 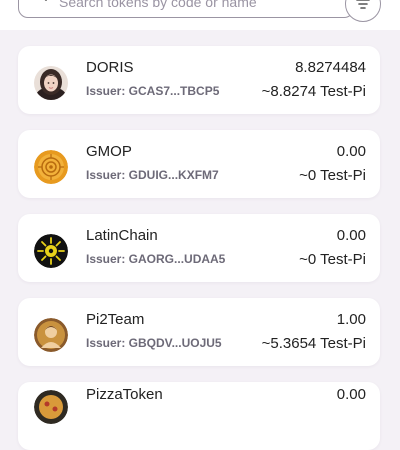 I want to click on token-name: DORIS, so click(x=110, y=67).